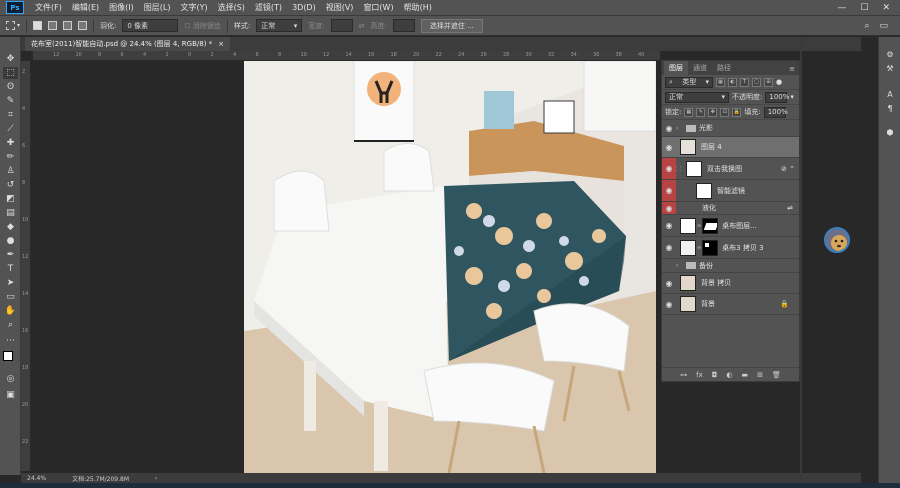  I want to click on stamp-tool-icon: ♙, so click(10, 171).